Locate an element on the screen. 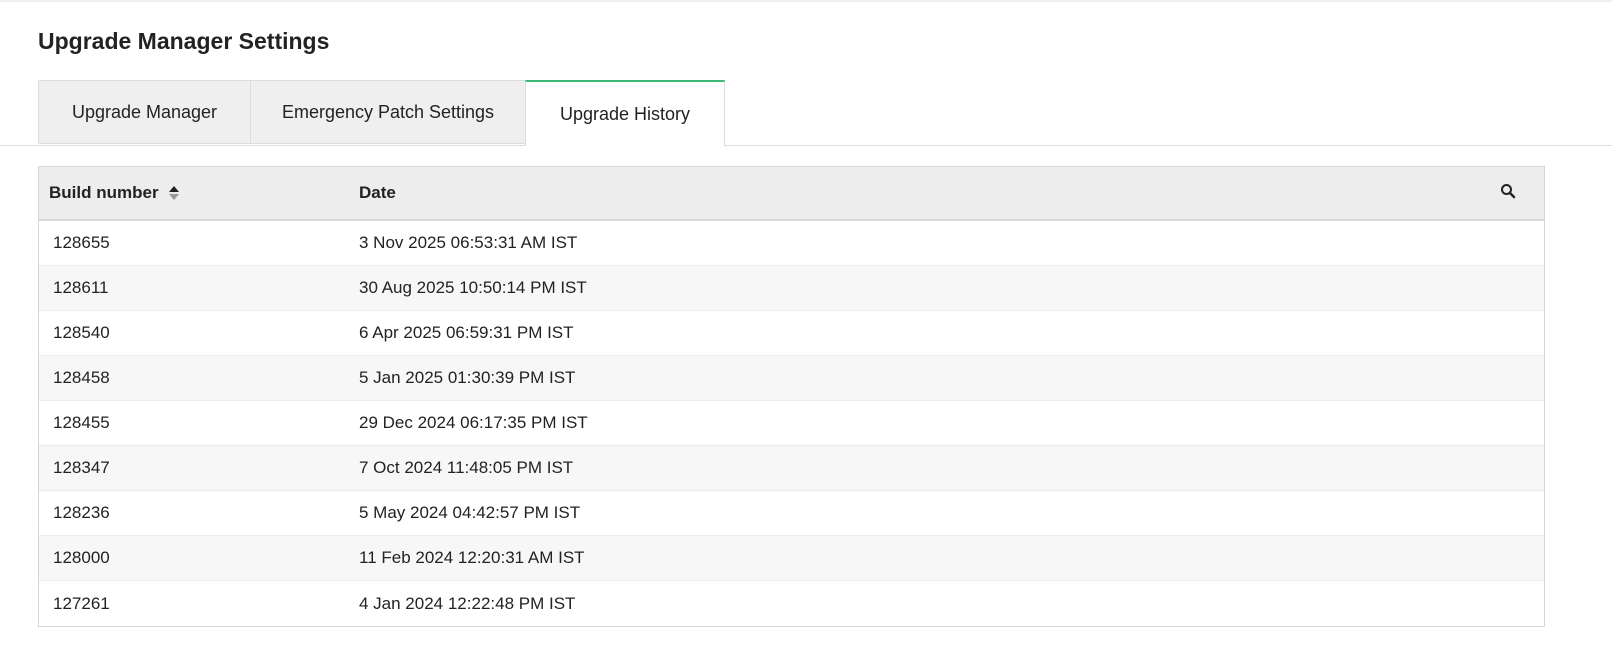 The image size is (1612, 667). table-row: 128455 29 Dec 2024 06:17:35 PM IST is located at coordinates (791, 423).